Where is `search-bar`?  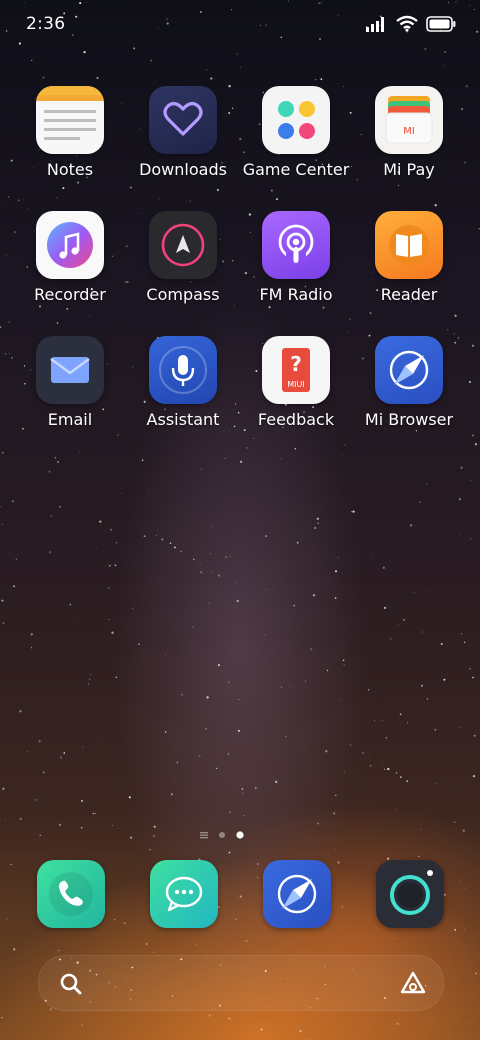
search-bar is located at coordinates (241, 983).